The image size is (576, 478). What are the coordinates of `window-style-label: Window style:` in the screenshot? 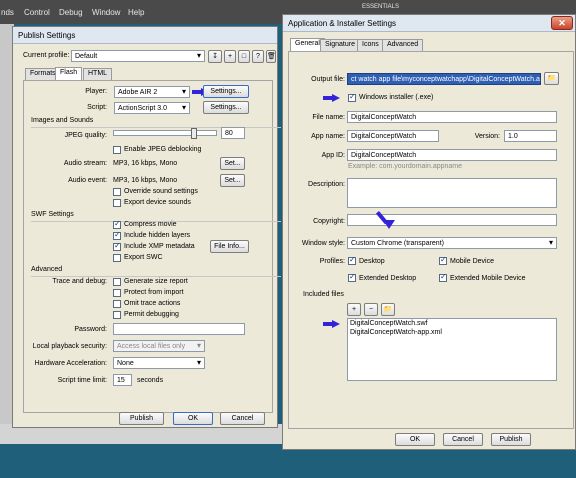 It's located at (323, 243).